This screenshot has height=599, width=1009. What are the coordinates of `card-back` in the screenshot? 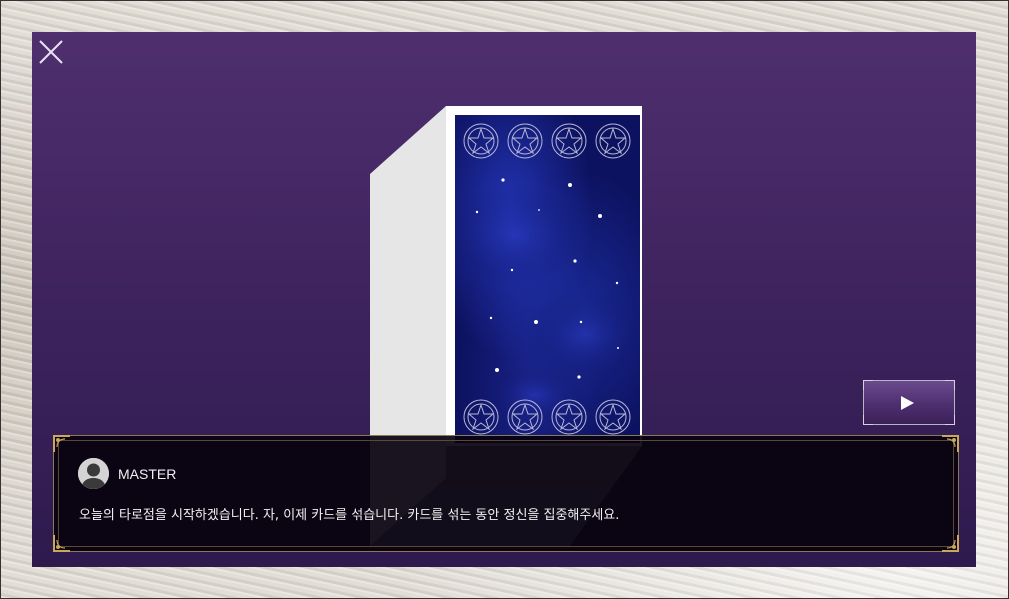 It's located at (544, 276).